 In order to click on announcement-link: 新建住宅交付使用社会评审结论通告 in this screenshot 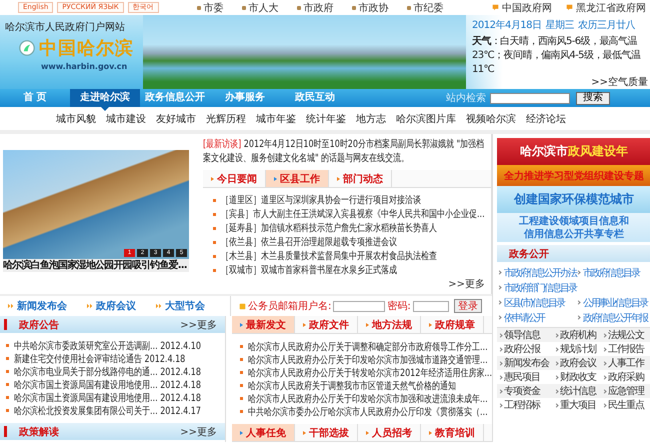, I will do `click(78, 359)`.